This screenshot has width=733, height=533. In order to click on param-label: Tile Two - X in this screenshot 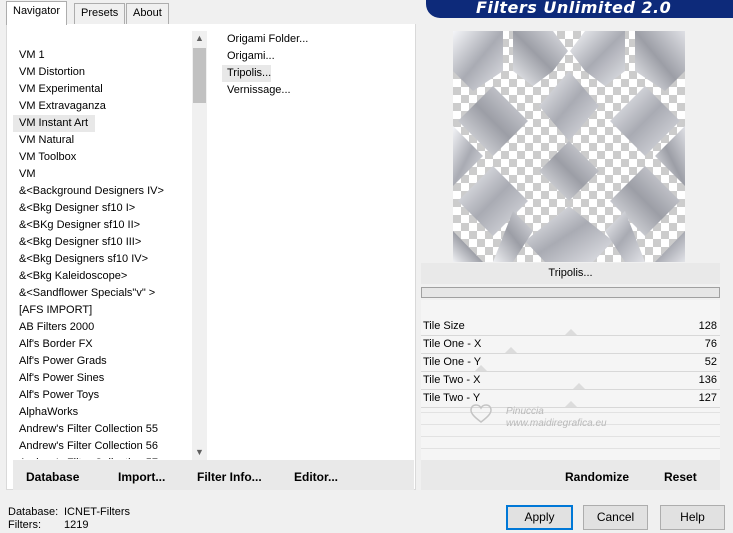, I will do `click(452, 380)`.